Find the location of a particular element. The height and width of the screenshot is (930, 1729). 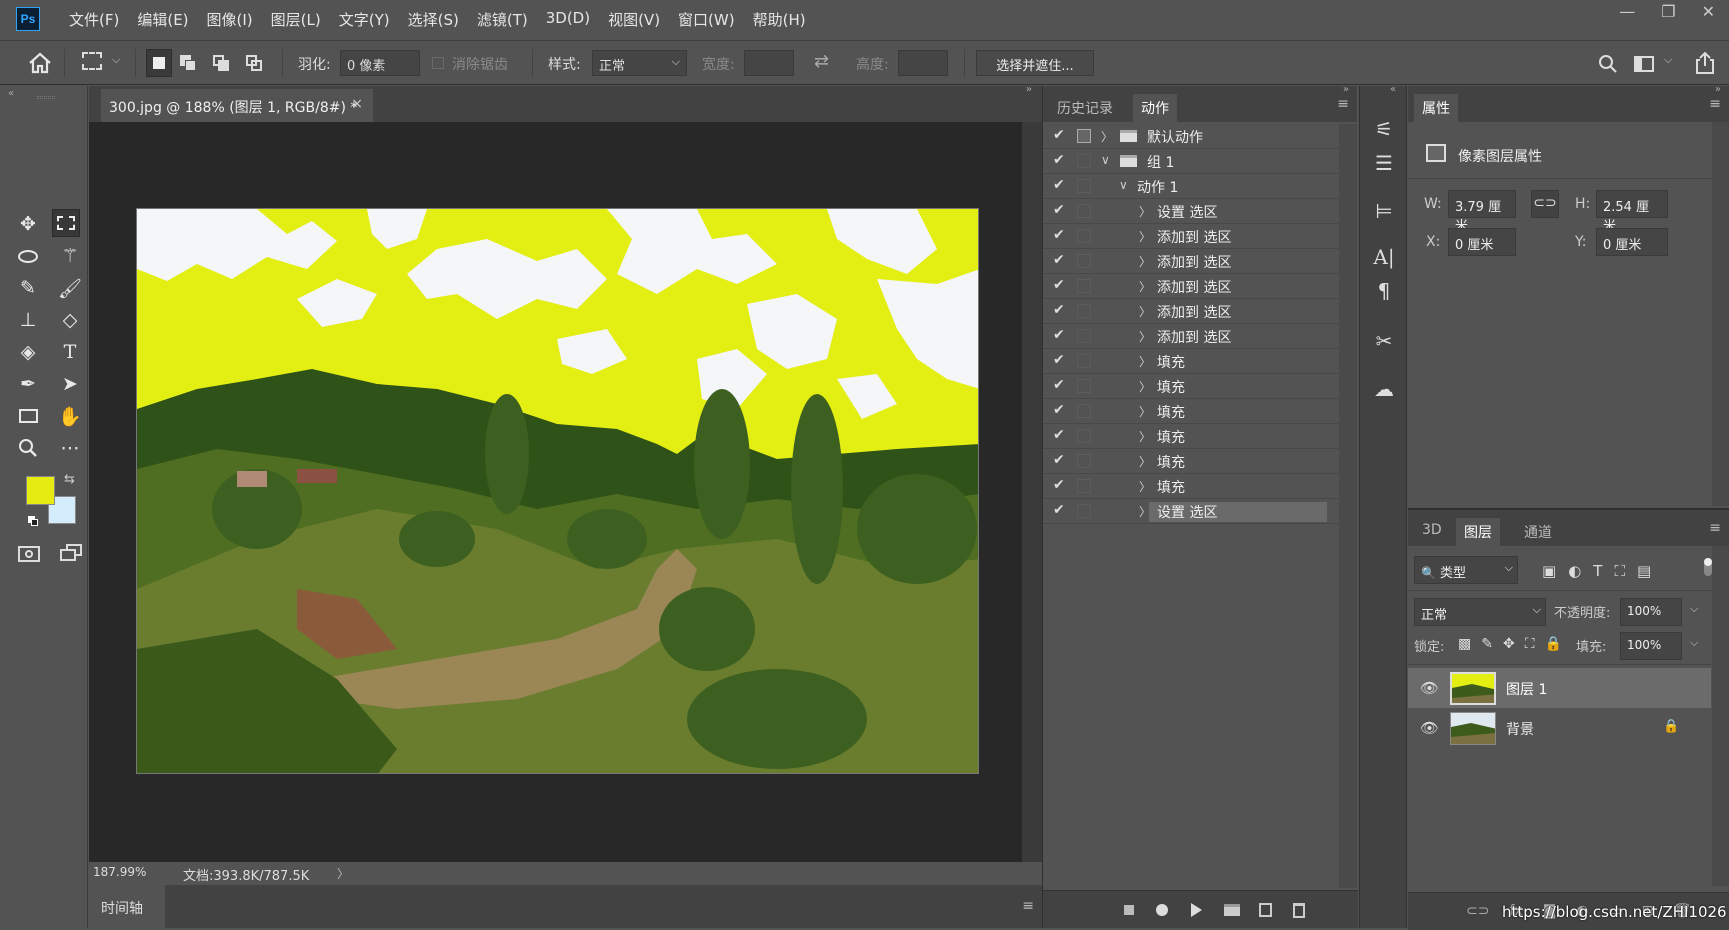

minimize-button: — is located at coordinates (1627, 11).